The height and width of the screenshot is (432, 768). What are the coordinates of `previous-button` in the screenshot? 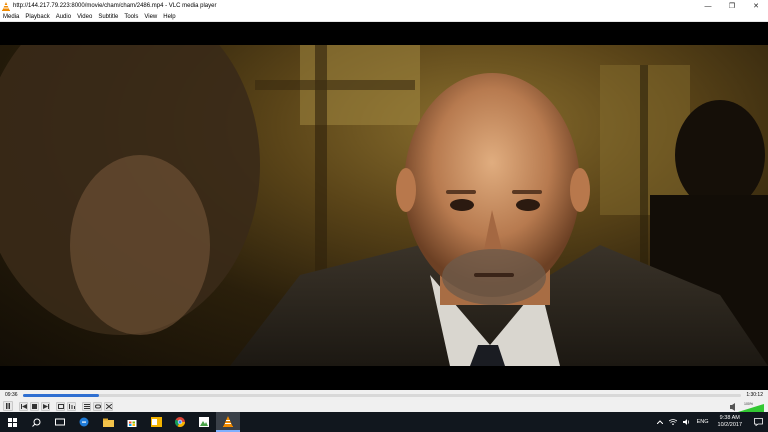 It's located at (23, 406).